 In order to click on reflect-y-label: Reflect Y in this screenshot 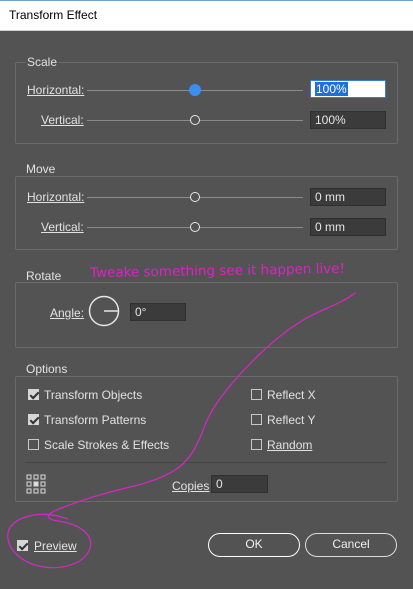, I will do `click(291, 420)`.